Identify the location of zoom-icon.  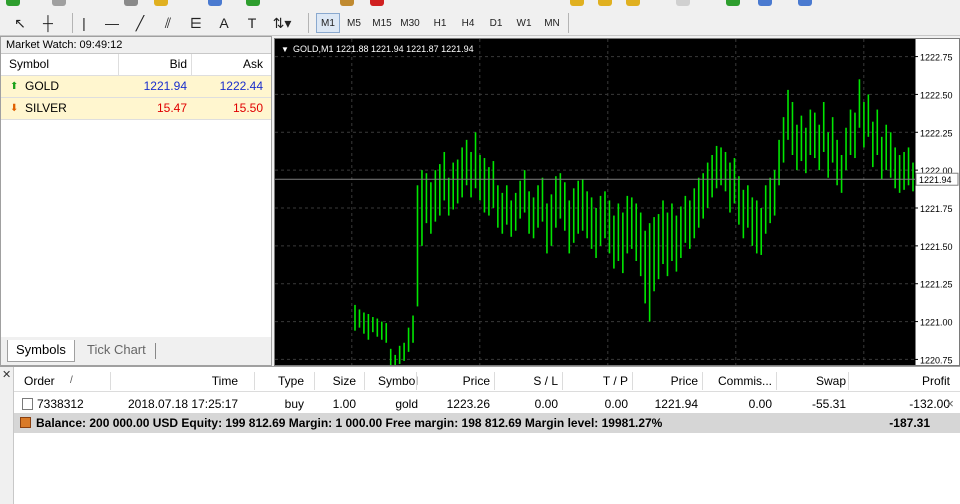
(215, 3).